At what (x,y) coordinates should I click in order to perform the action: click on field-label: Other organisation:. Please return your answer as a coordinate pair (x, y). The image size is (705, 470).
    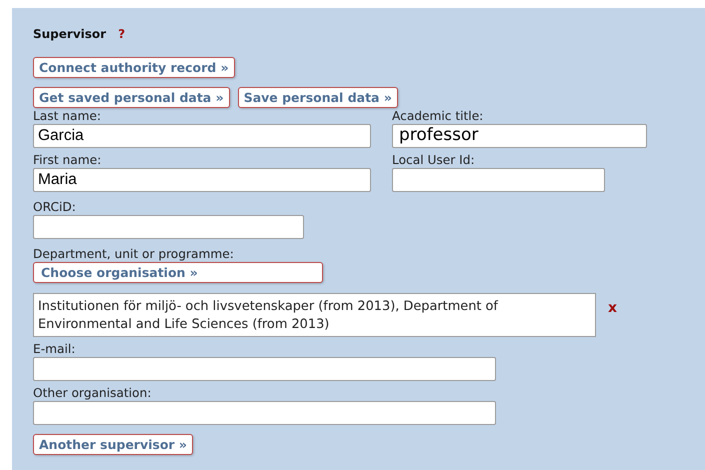
    Looking at the image, I should click on (92, 393).